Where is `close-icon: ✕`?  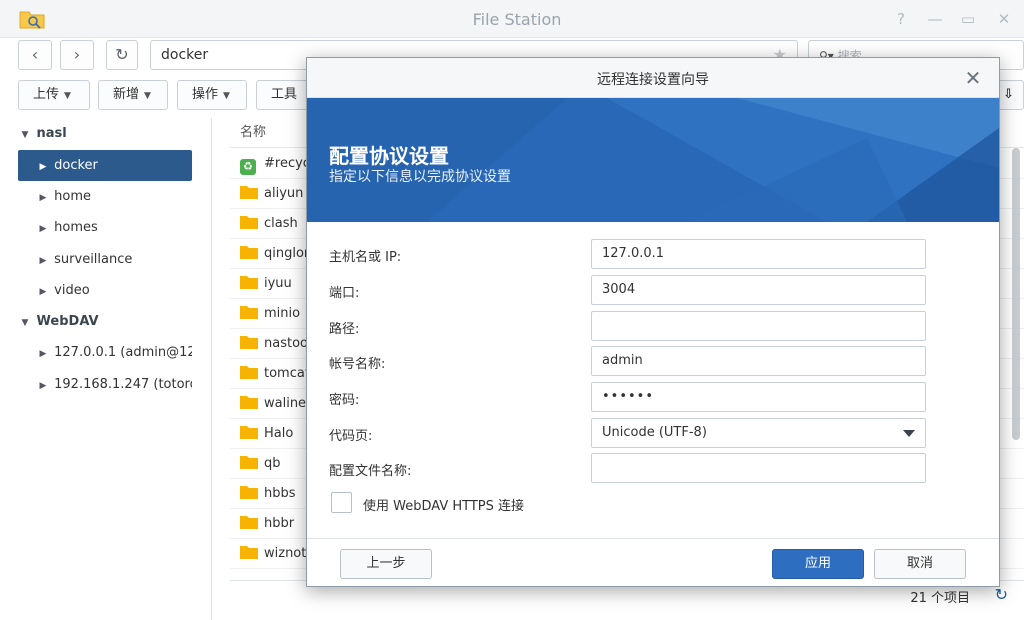
close-icon: ✕ is located at coordinates (1004, 19).